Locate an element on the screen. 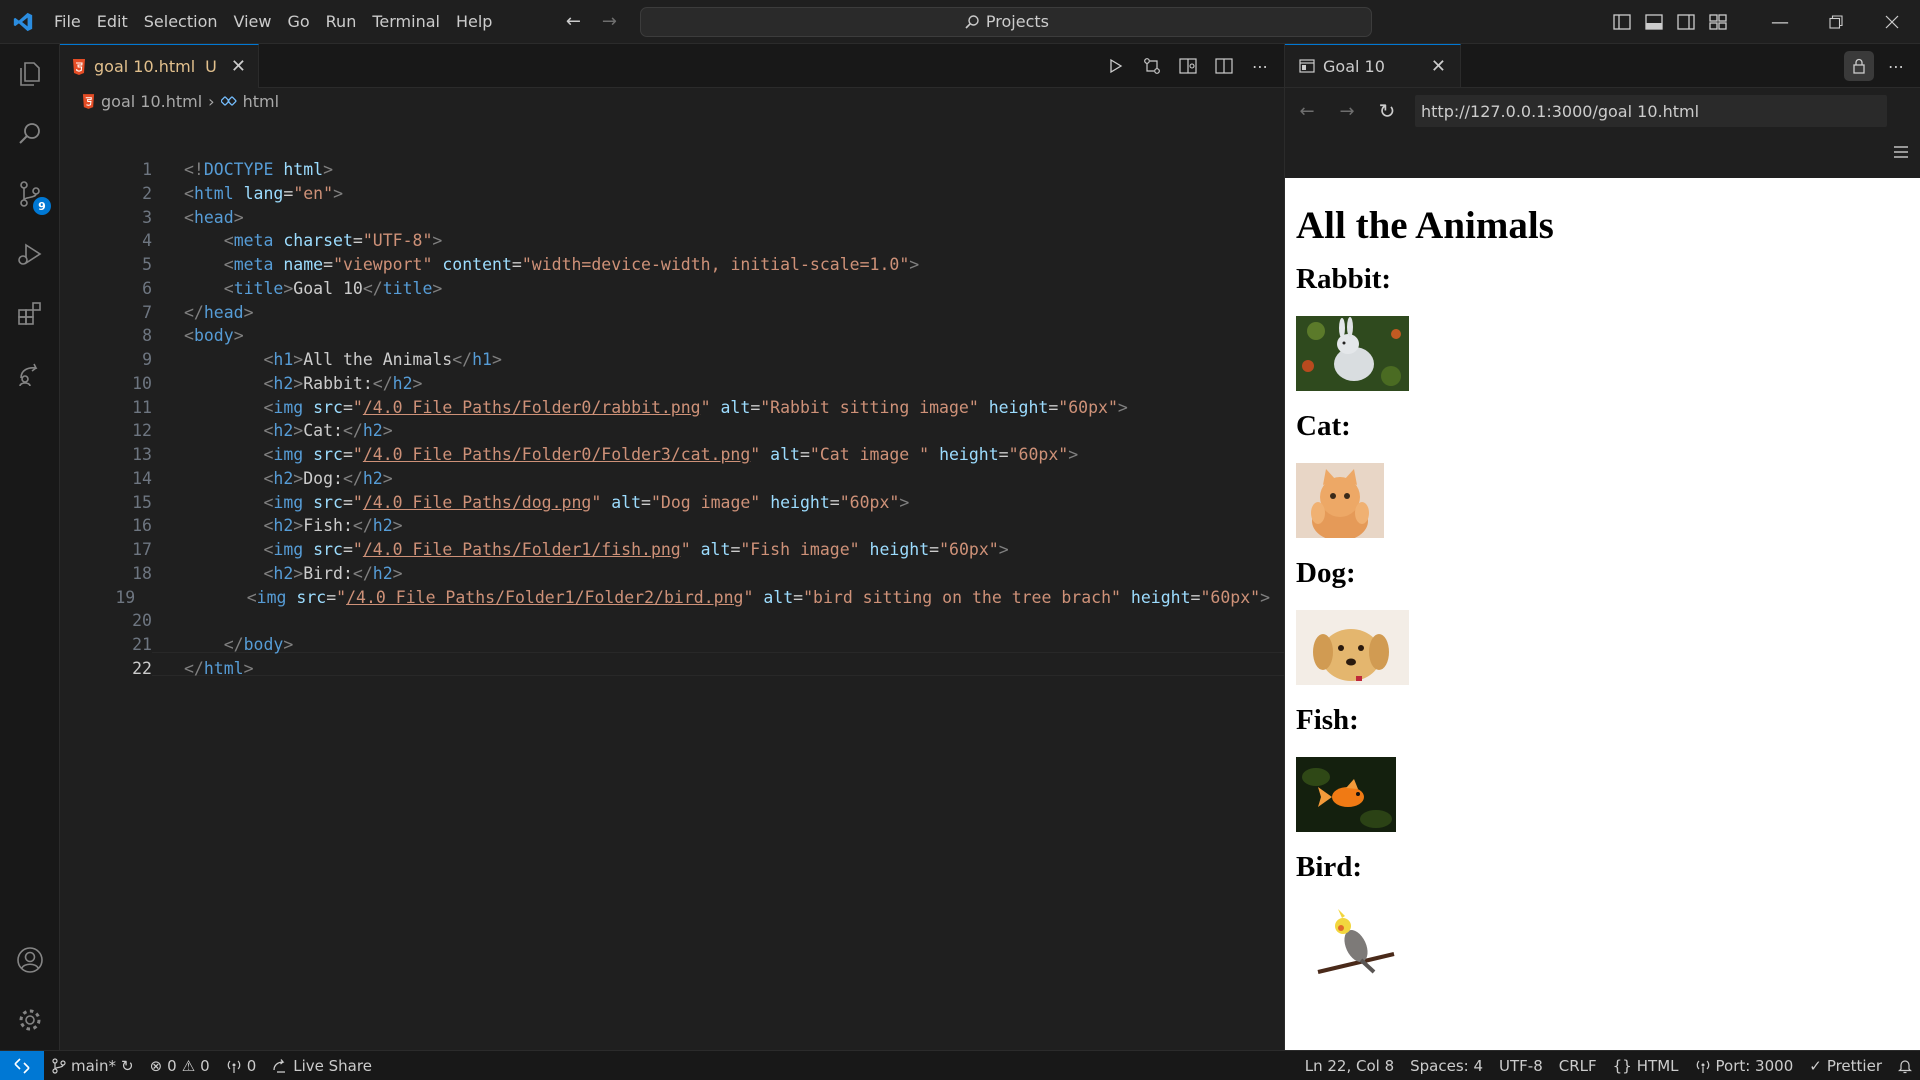 This screenshot has width=1920, height=1080. menu-hamburger-icon is located at coordinates (1901, 153).